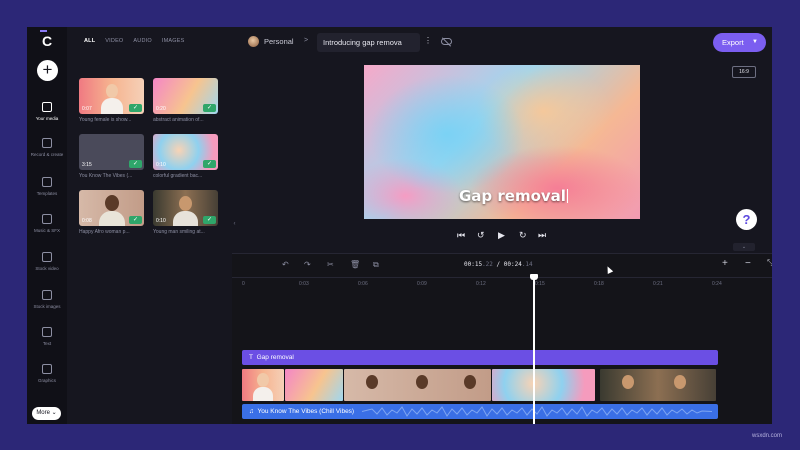  What do you see at coordinates (47, 70) in the screenshot?
I see `create-button: +` at bounding box center [47, 70].